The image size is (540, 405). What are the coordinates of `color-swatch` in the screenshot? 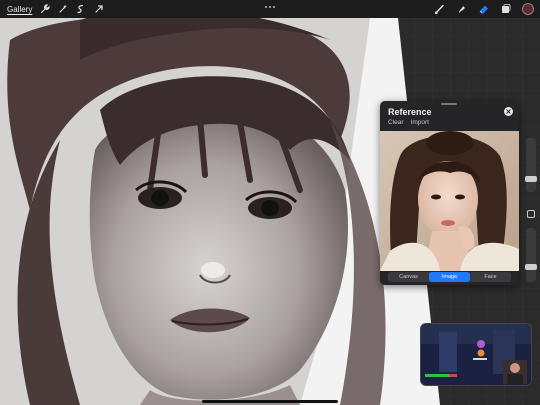 It's located at (528, 9).